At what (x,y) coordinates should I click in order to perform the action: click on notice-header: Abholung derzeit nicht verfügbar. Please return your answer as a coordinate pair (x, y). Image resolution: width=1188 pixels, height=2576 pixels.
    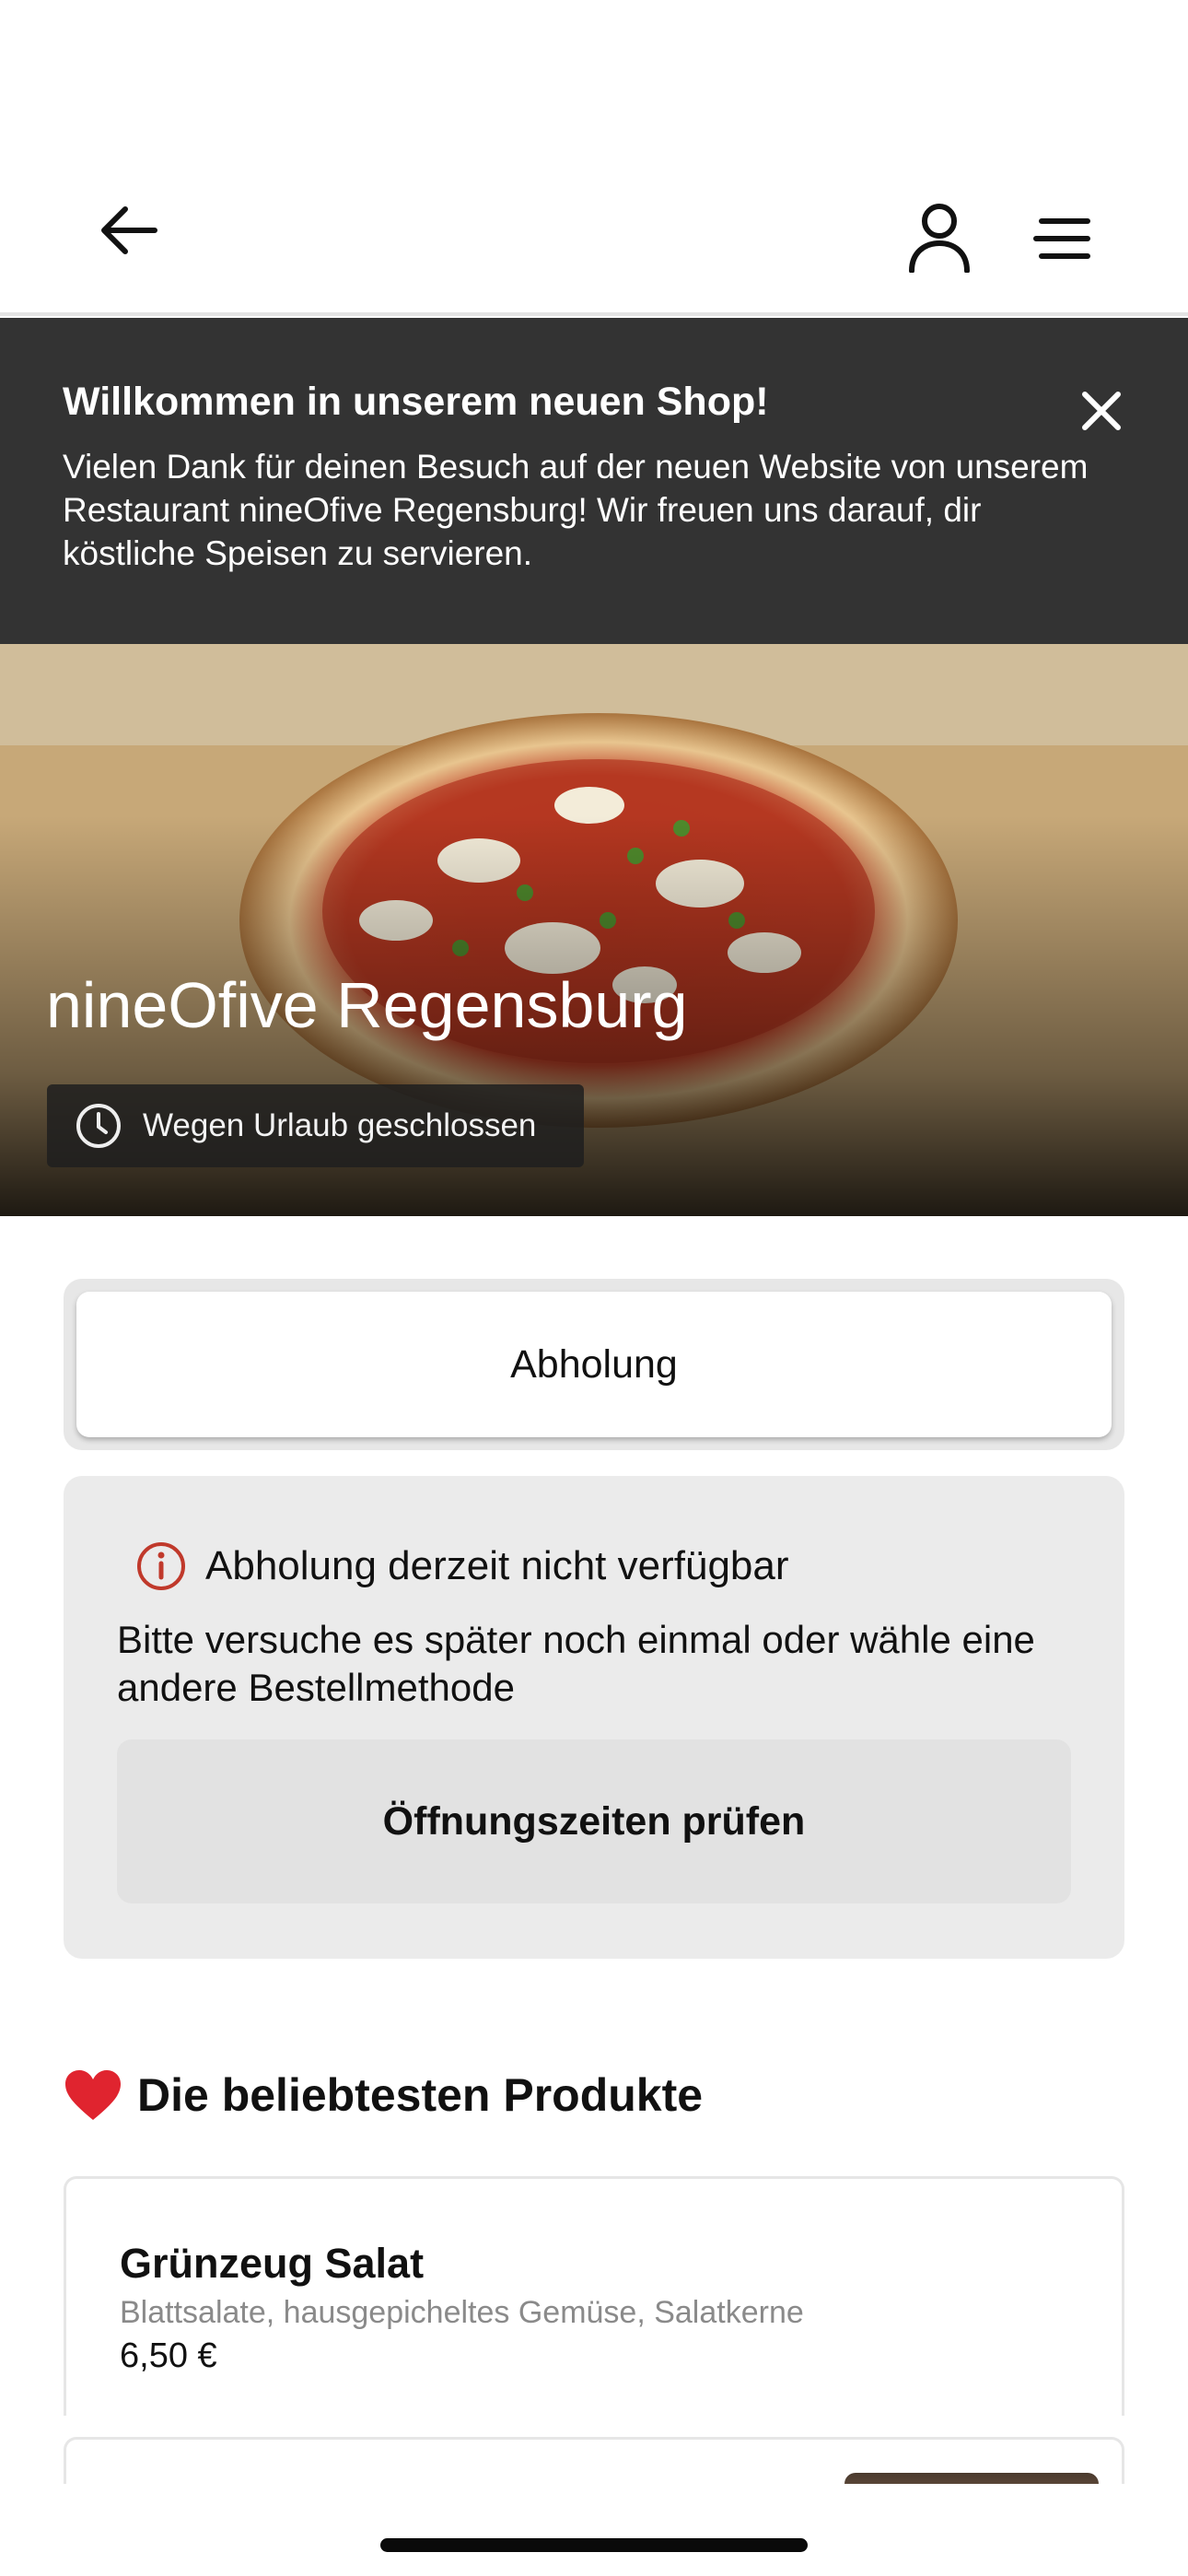
    Looking at the image, I should click on (594, 1566).